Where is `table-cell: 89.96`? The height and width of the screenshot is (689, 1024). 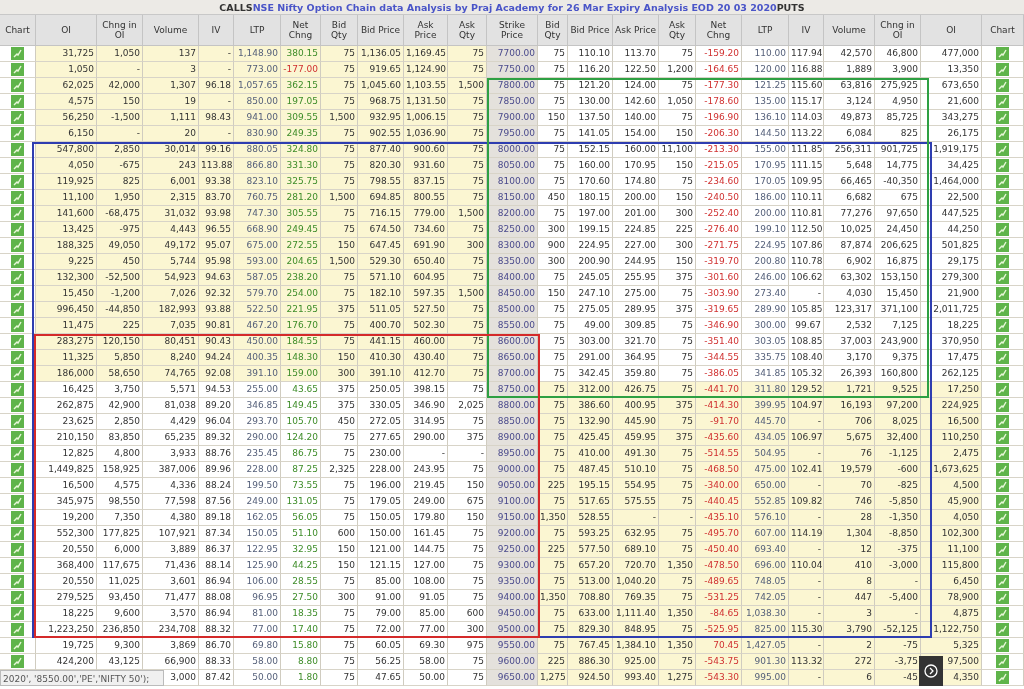
table-cell: 89.96 is located at coordinates (216, 470).